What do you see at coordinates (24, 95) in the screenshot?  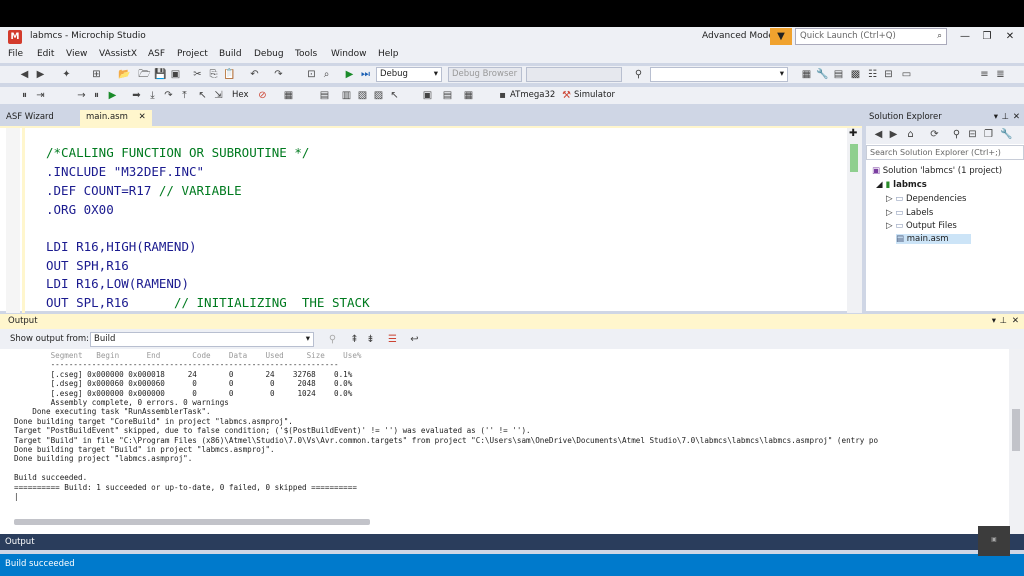 I see `break-all-icon: ⏸` at bounding box center [24, 95].